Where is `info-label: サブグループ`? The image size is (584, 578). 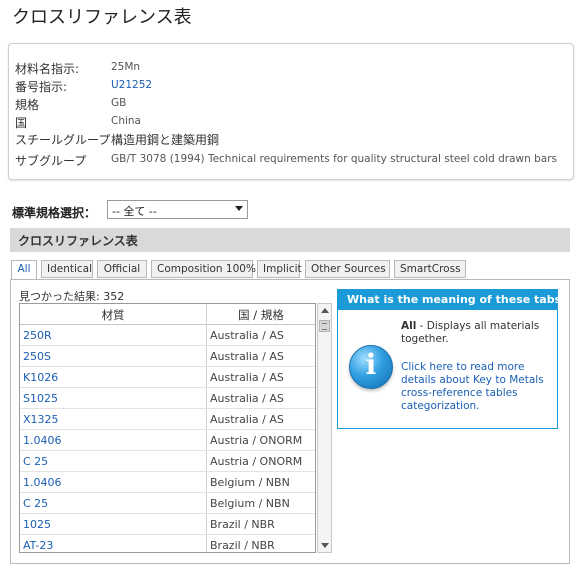
info-label: サブグループ is located at coordinates (51, 161).